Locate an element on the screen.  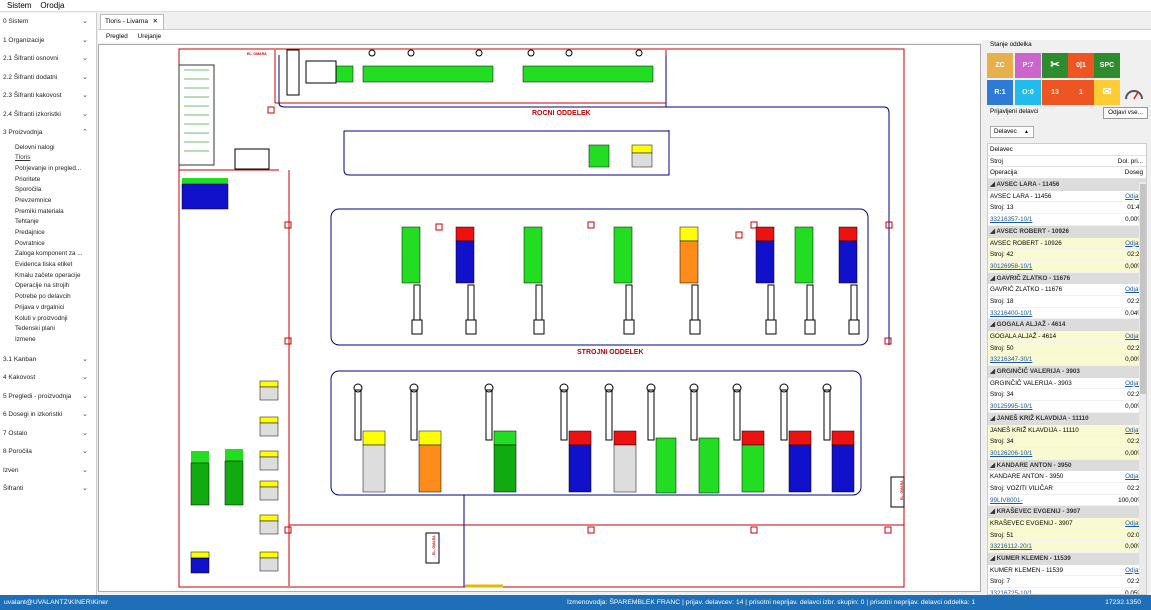
sidebar-item: Delovni nalogi is located at coordinates (48, 148).